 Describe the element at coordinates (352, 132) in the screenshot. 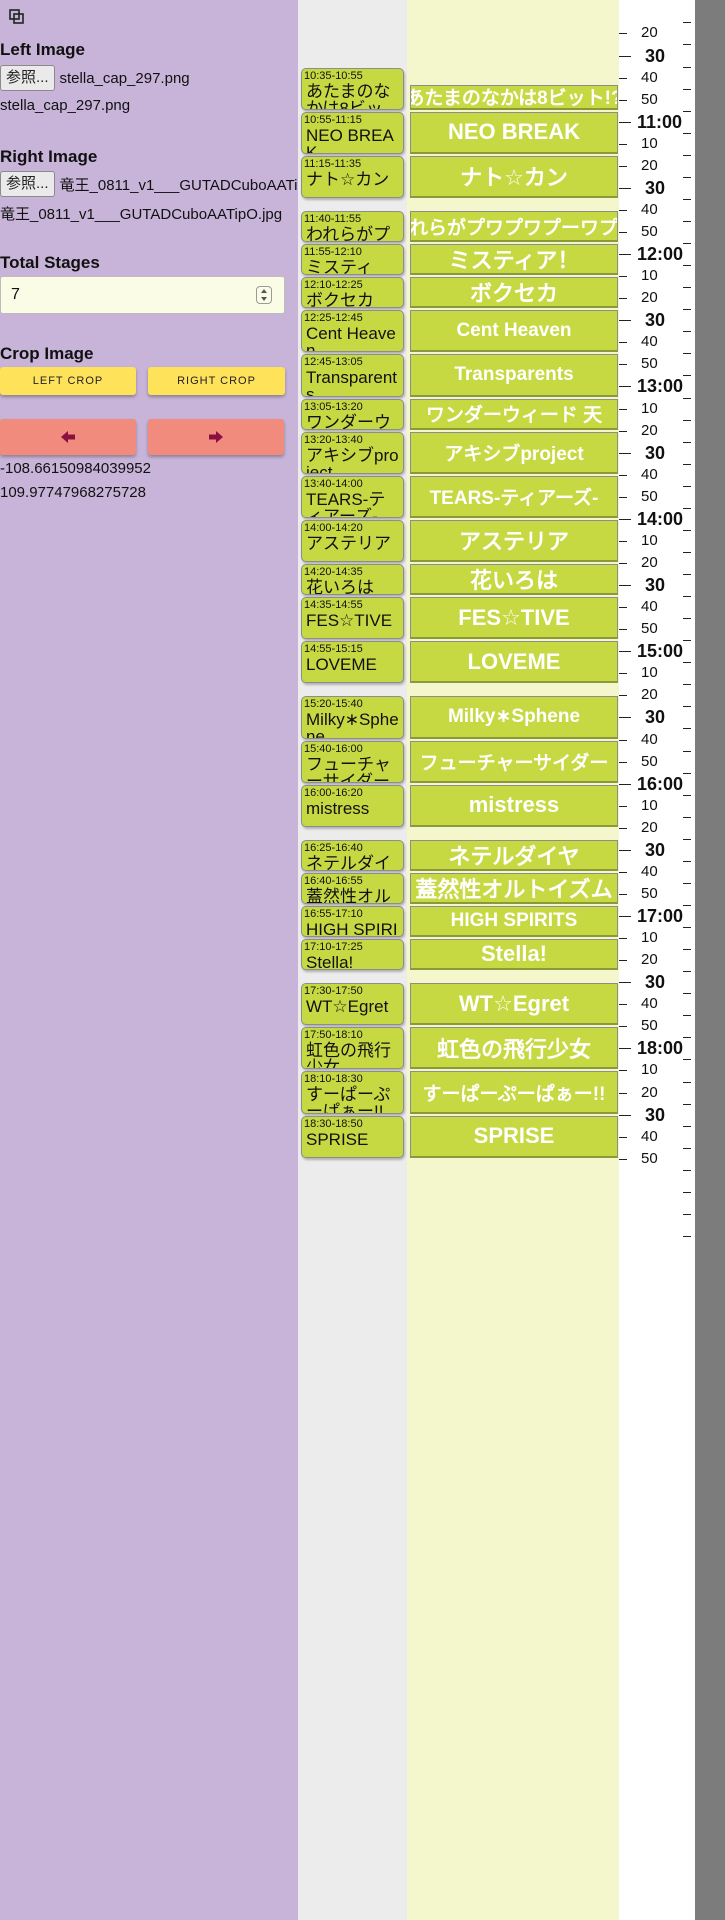

I see `slot-card: 10:55-11:15 NEO BREAK` at that location.